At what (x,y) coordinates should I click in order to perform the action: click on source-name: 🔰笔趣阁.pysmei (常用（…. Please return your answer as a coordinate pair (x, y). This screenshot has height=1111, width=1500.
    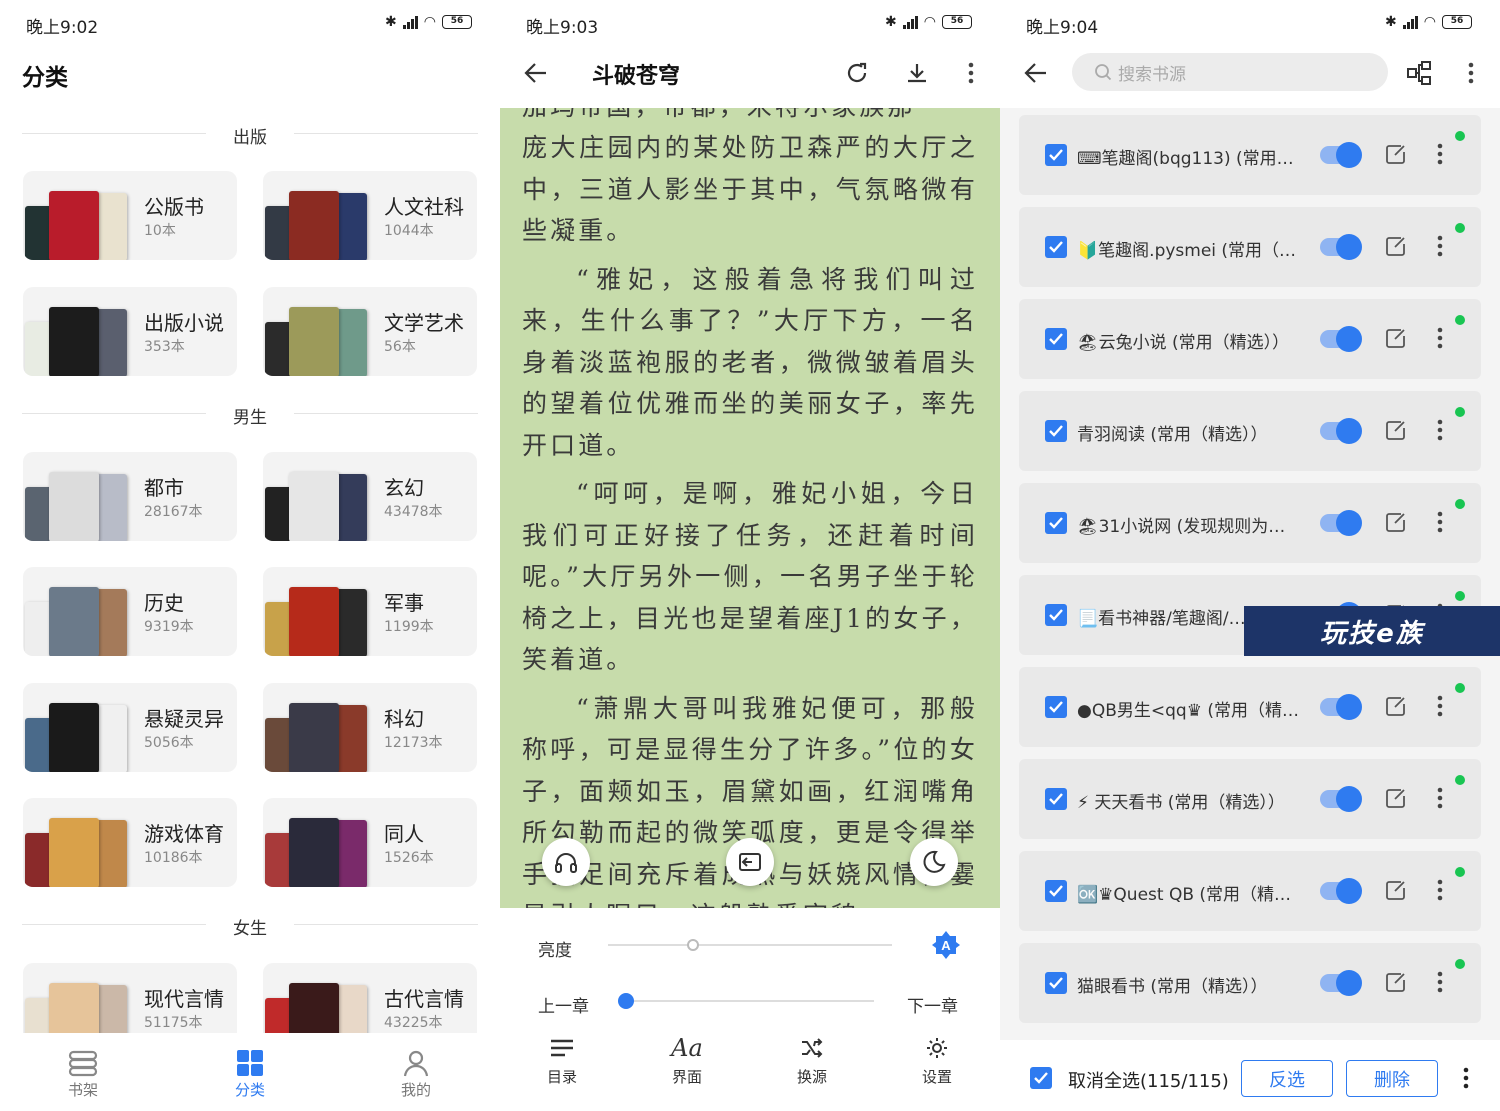
    Looking at the image, I should click on (1187, 251).